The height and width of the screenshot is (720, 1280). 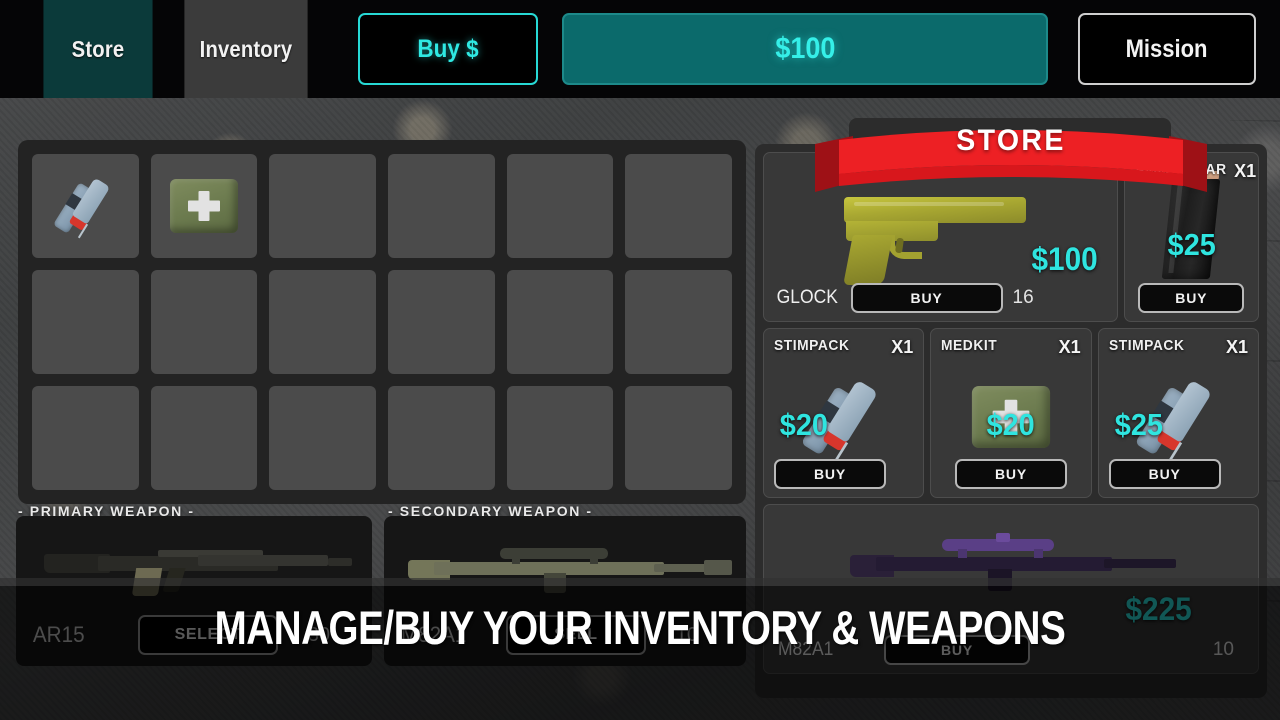 I want to click on store-item-name: GLOCK, so click(x=807, y=297).